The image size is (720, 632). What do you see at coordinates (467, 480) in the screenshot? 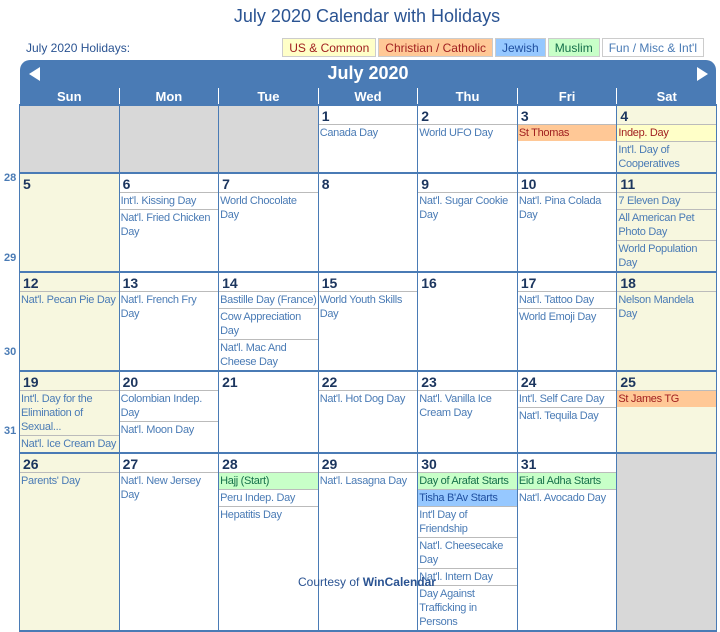
I see `holiday-event: Day of Arafat Starts` at bounding box center [467, 480].